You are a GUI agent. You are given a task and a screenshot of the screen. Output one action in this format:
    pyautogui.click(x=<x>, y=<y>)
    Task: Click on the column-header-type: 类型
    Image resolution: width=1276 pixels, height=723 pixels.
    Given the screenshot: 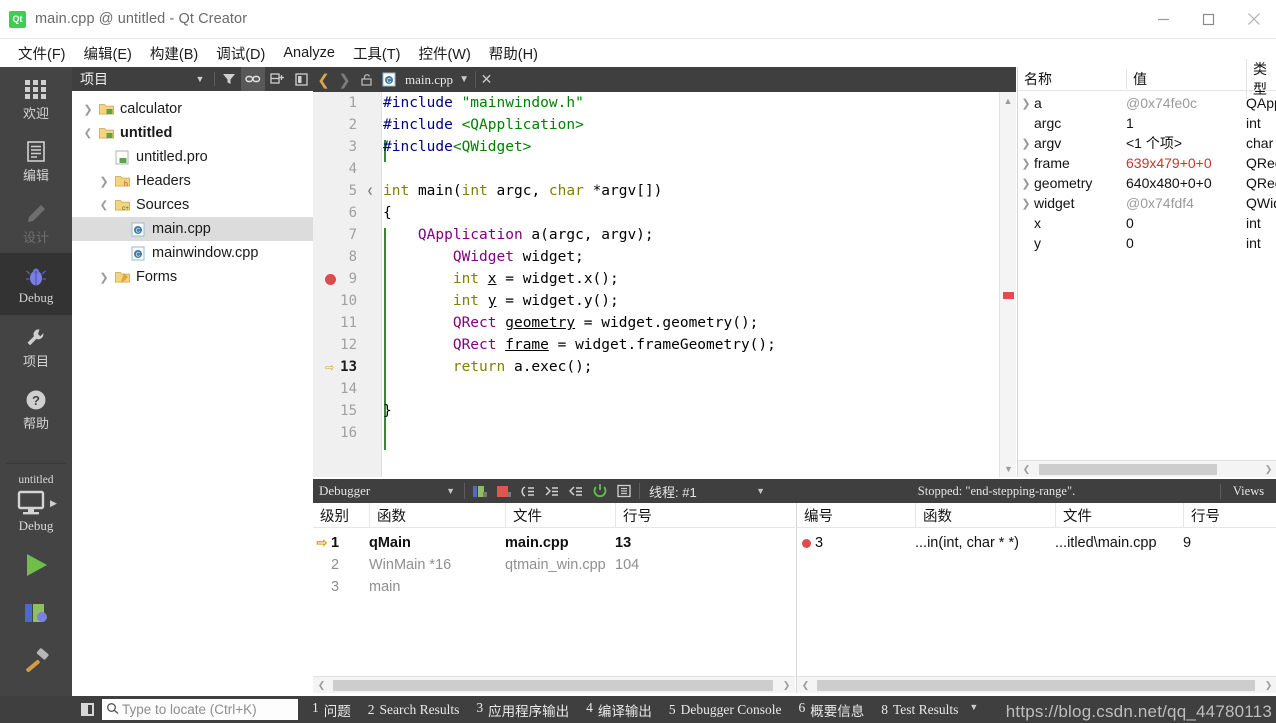 What is the action you would take?
    pyautogui.click(x=1261, y=78)
    